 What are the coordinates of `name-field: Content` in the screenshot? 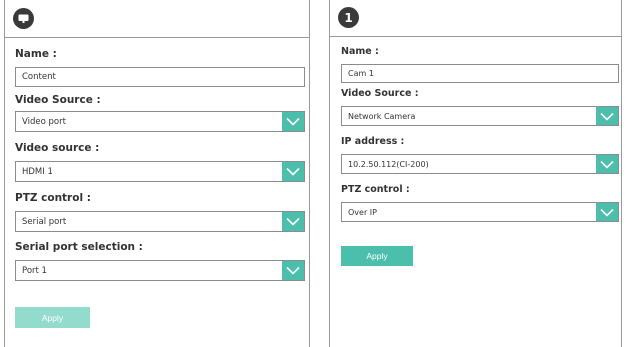 It's located at (160, 77).